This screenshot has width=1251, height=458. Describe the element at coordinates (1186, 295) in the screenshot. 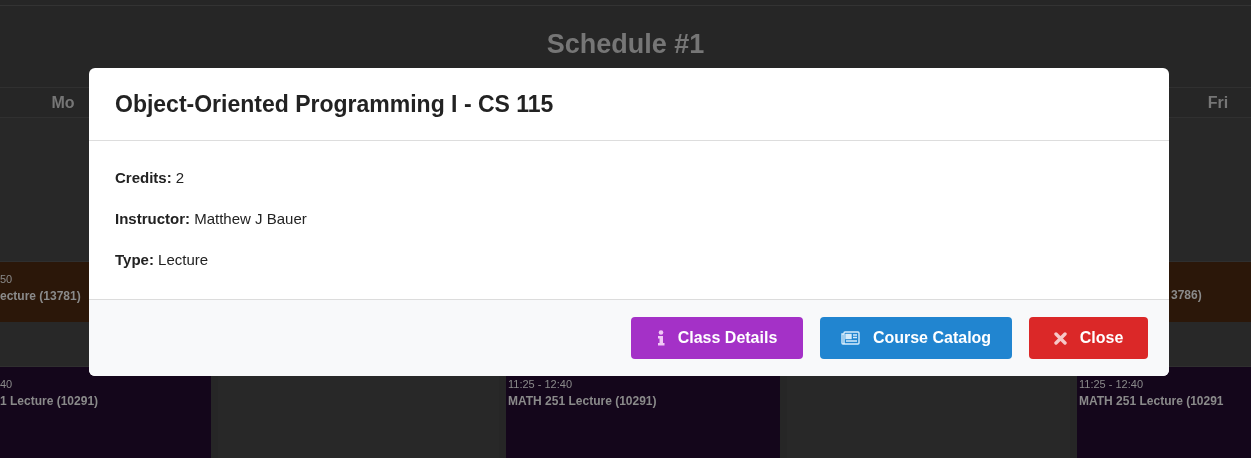

I see `event-title: 3786)` at that location.